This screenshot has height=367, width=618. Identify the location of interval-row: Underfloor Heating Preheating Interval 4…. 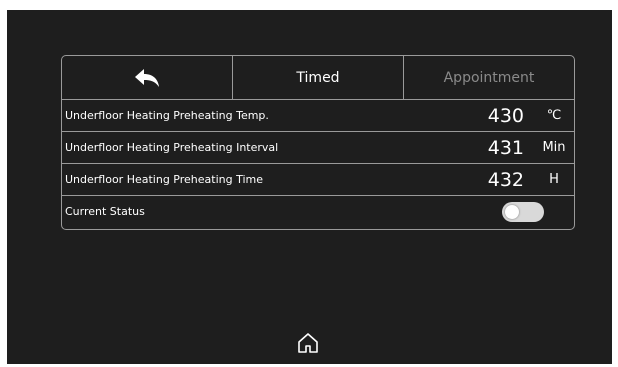
(318, 148).